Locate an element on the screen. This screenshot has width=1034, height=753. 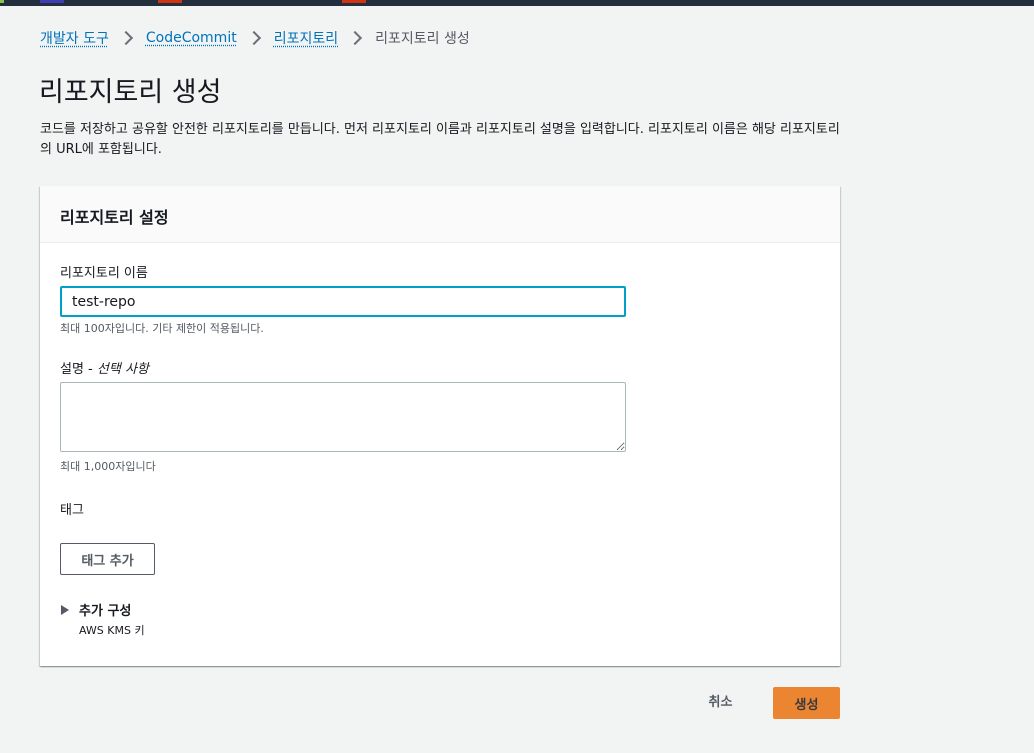
breadcrumb-current: 리포지토리 생성 is located at coordinates (422, 39).